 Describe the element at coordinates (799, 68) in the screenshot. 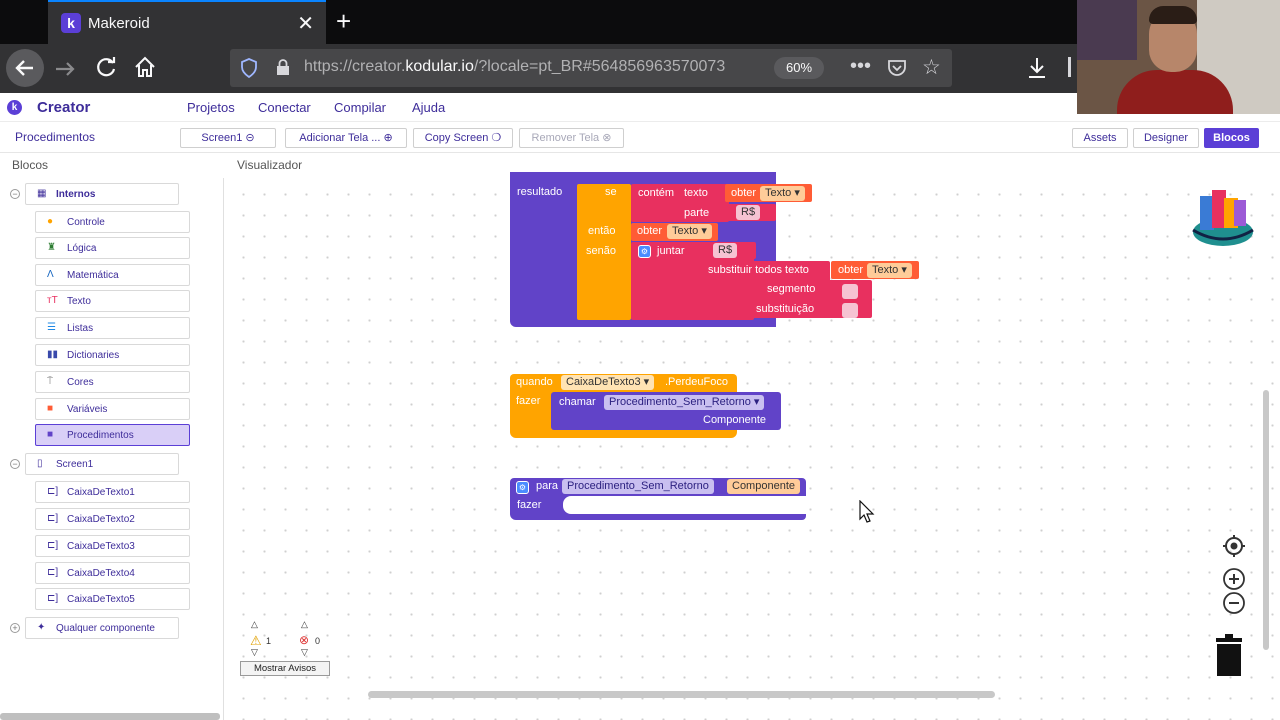

I see `zoom-level: 60%` at that location.